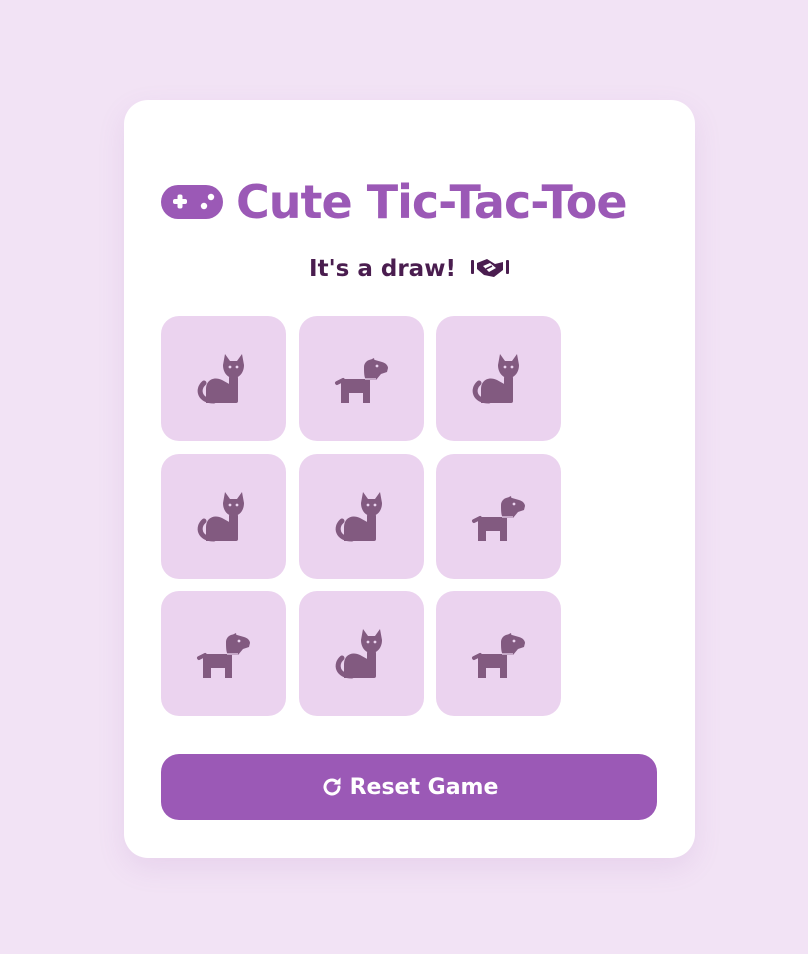 This screenshot has width=808, height=954. I want to click on rotate-icon, so click(332, 787).